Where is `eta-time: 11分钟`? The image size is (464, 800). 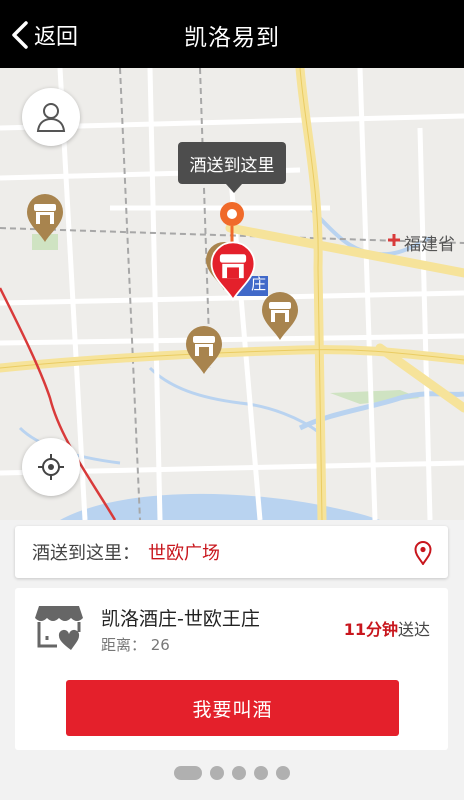
eta-time: 11分钟 is located at coordinates (370, 629).